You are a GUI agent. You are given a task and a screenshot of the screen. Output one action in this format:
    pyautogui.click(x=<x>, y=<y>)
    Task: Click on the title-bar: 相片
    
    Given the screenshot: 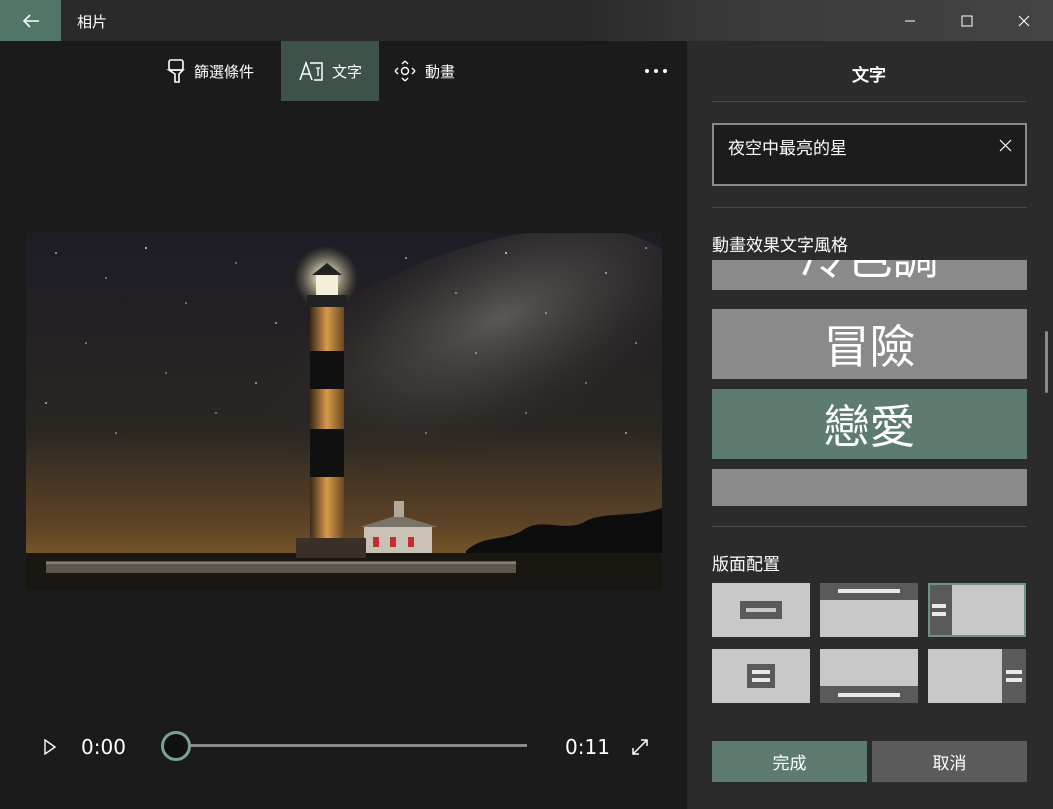 What is the action you would take?
    pyautogui.click(x=526, y=20)
    